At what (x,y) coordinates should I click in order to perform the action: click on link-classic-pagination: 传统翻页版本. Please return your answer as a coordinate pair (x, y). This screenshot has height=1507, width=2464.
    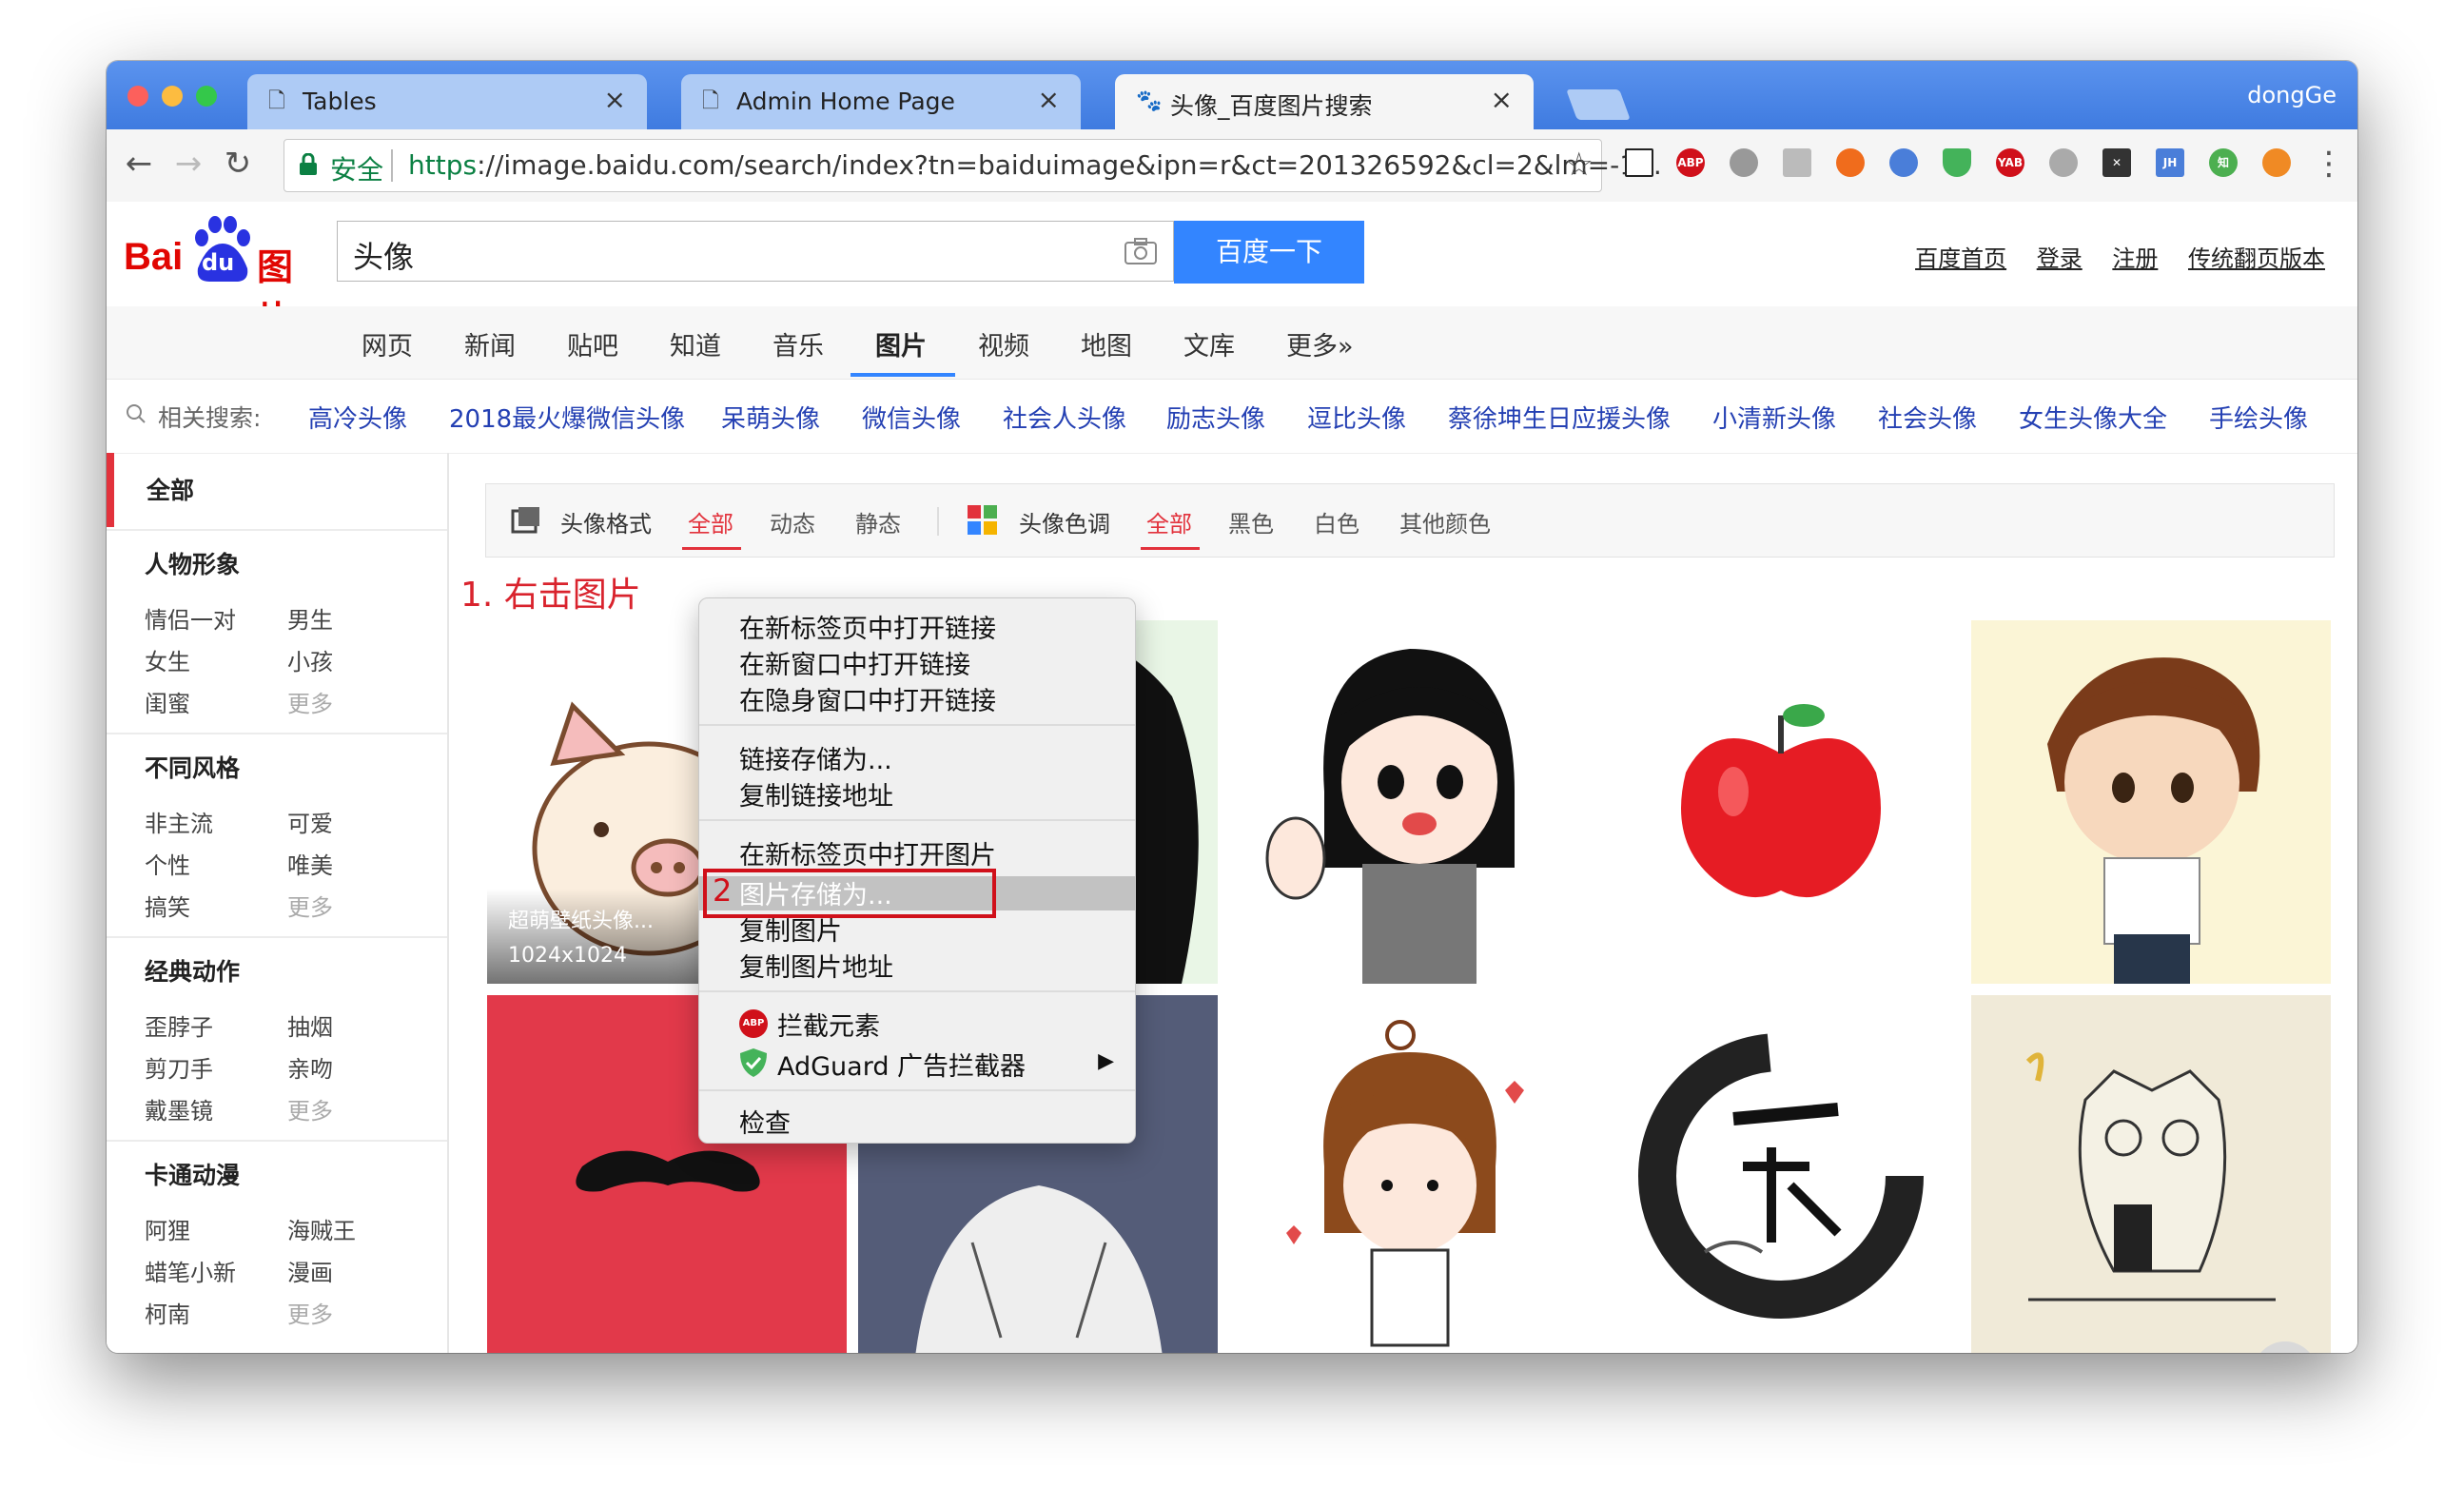
    Looking at the image, I should click on (2256, 258).